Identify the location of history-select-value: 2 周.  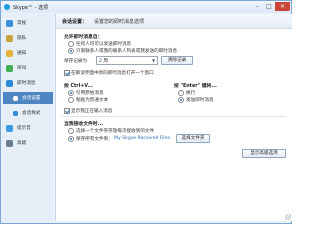
(103, 61).